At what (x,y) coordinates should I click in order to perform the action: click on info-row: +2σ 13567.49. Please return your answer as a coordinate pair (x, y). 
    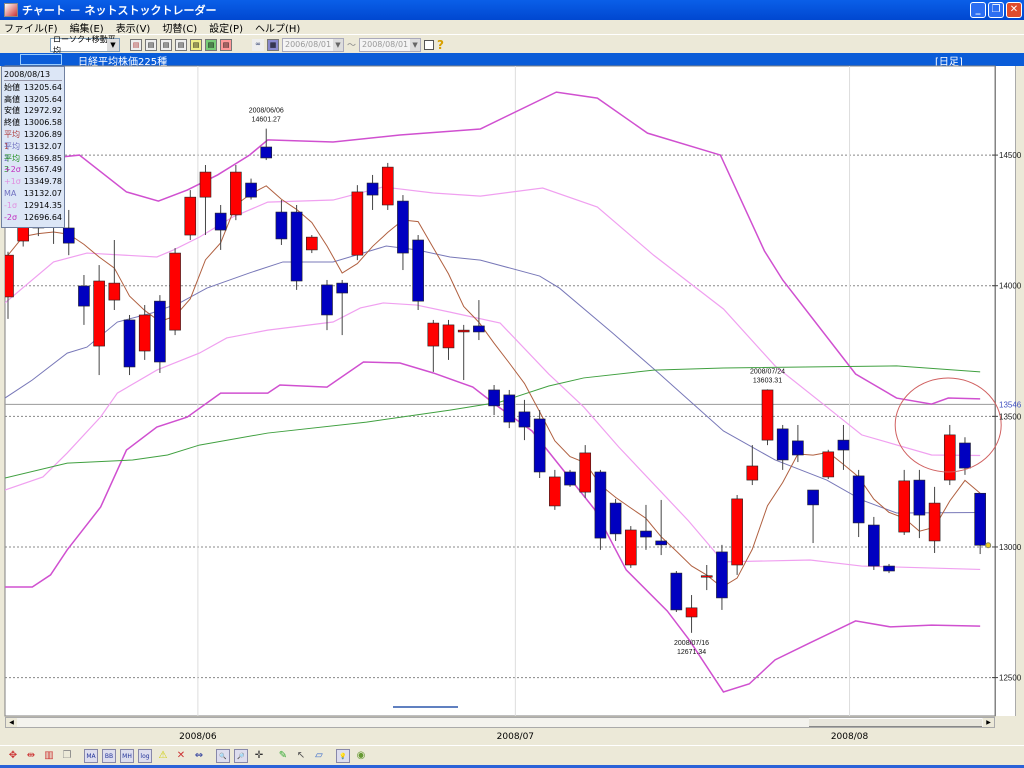
    Looking at the image, I should click on (33, 170).